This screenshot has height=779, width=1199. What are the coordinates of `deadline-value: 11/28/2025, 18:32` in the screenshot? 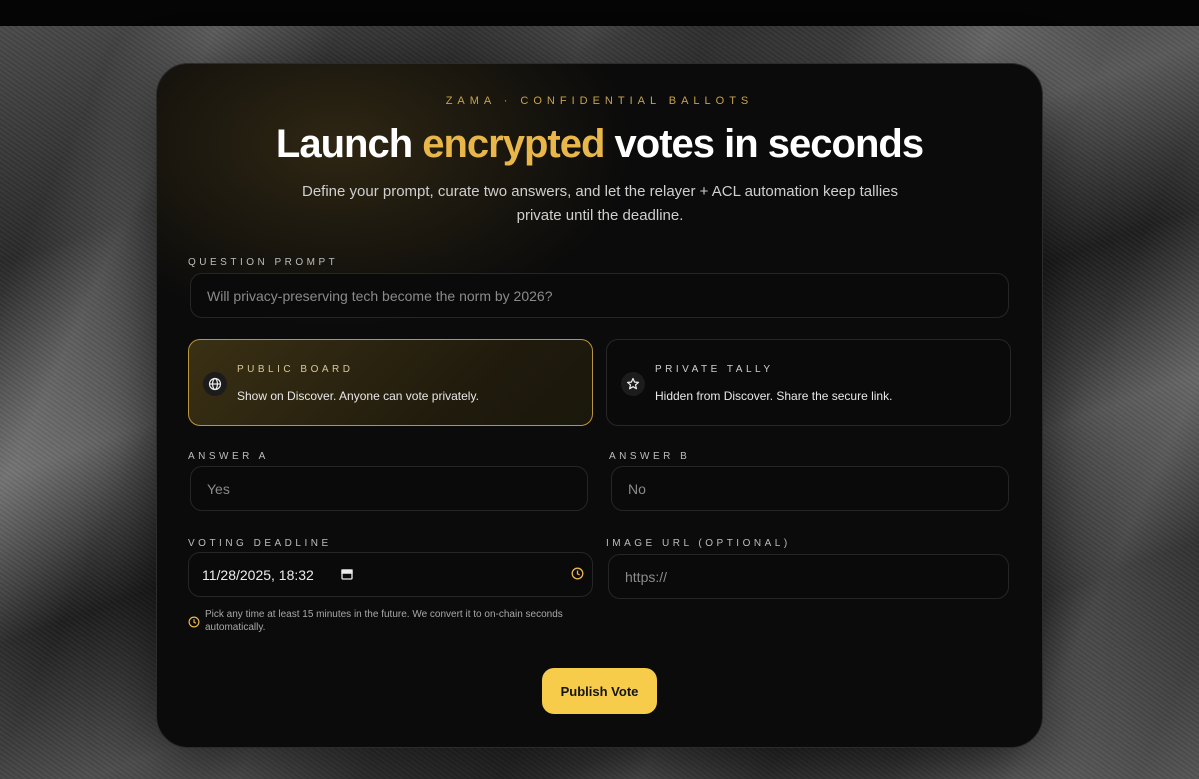 It's located at (258, 575).